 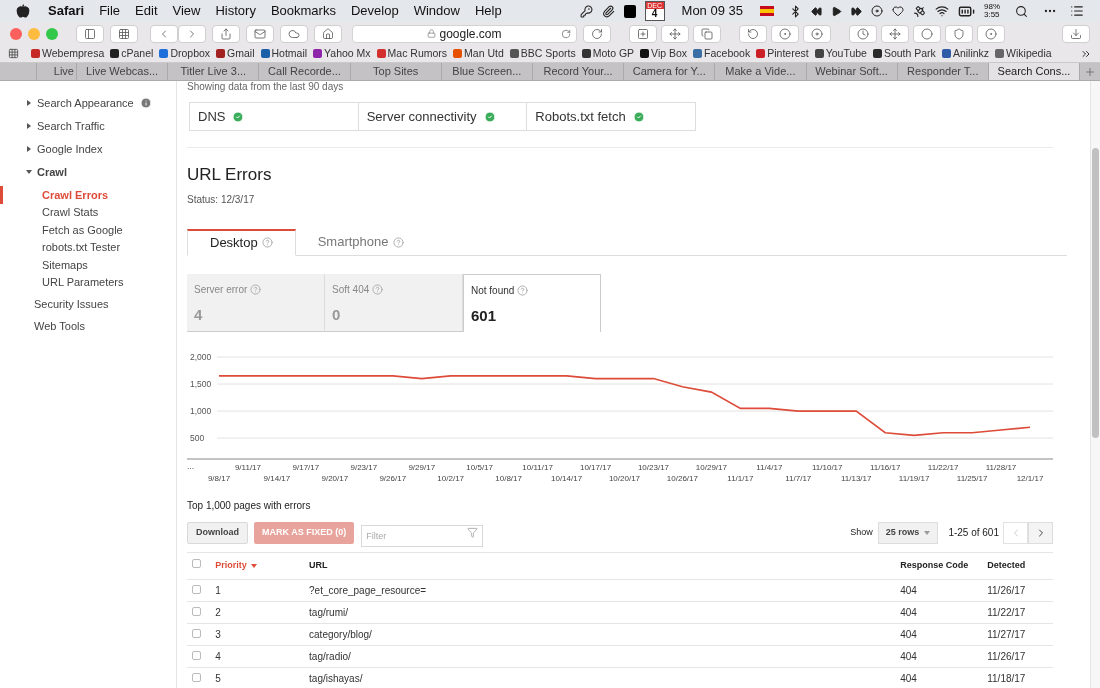 What do you see at coordinates (971, 53) in the screenshot?
I see `bookmark: Anilinkz` at bounding box center [971, 53].